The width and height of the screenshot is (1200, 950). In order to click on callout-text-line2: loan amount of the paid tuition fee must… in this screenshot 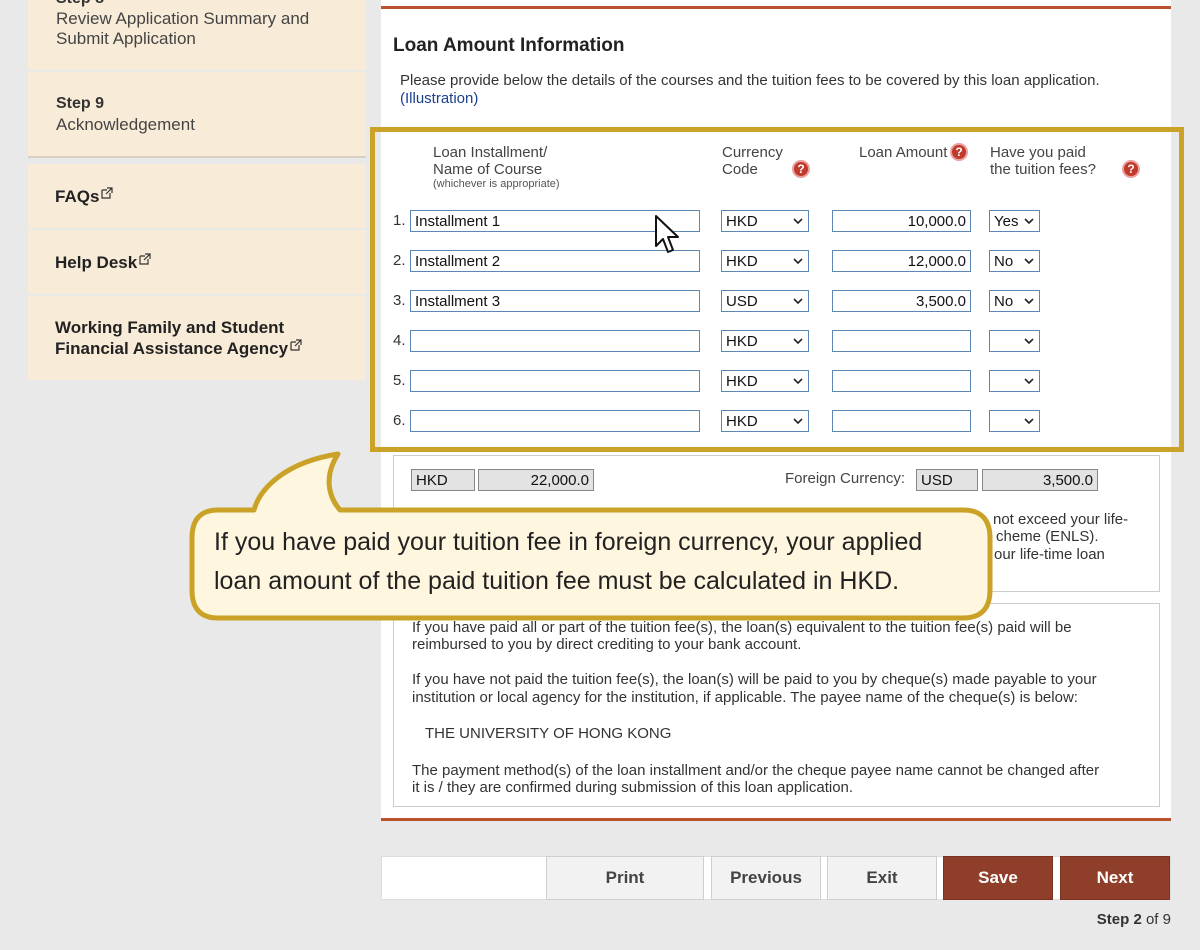, I will do `click(557, 581)`.